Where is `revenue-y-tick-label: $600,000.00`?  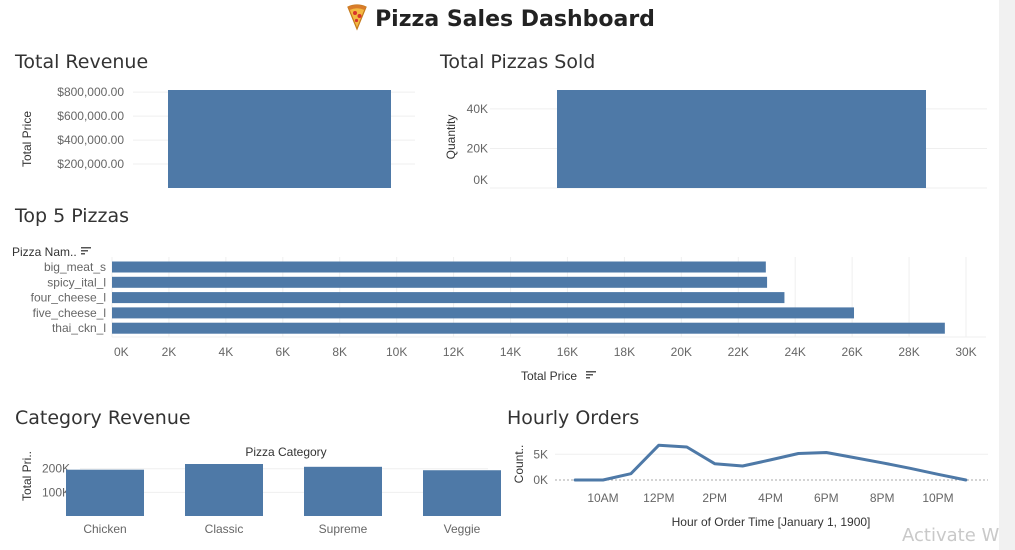 revenue-y-tick-label: $600,000.00 is located at coordinates (90, 116).